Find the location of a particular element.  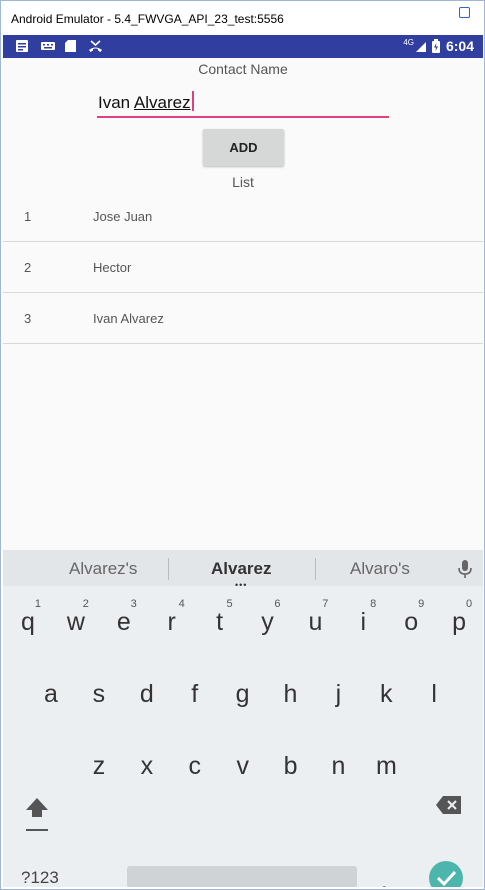

key-p: p0 is located at coordinates (459, 622).